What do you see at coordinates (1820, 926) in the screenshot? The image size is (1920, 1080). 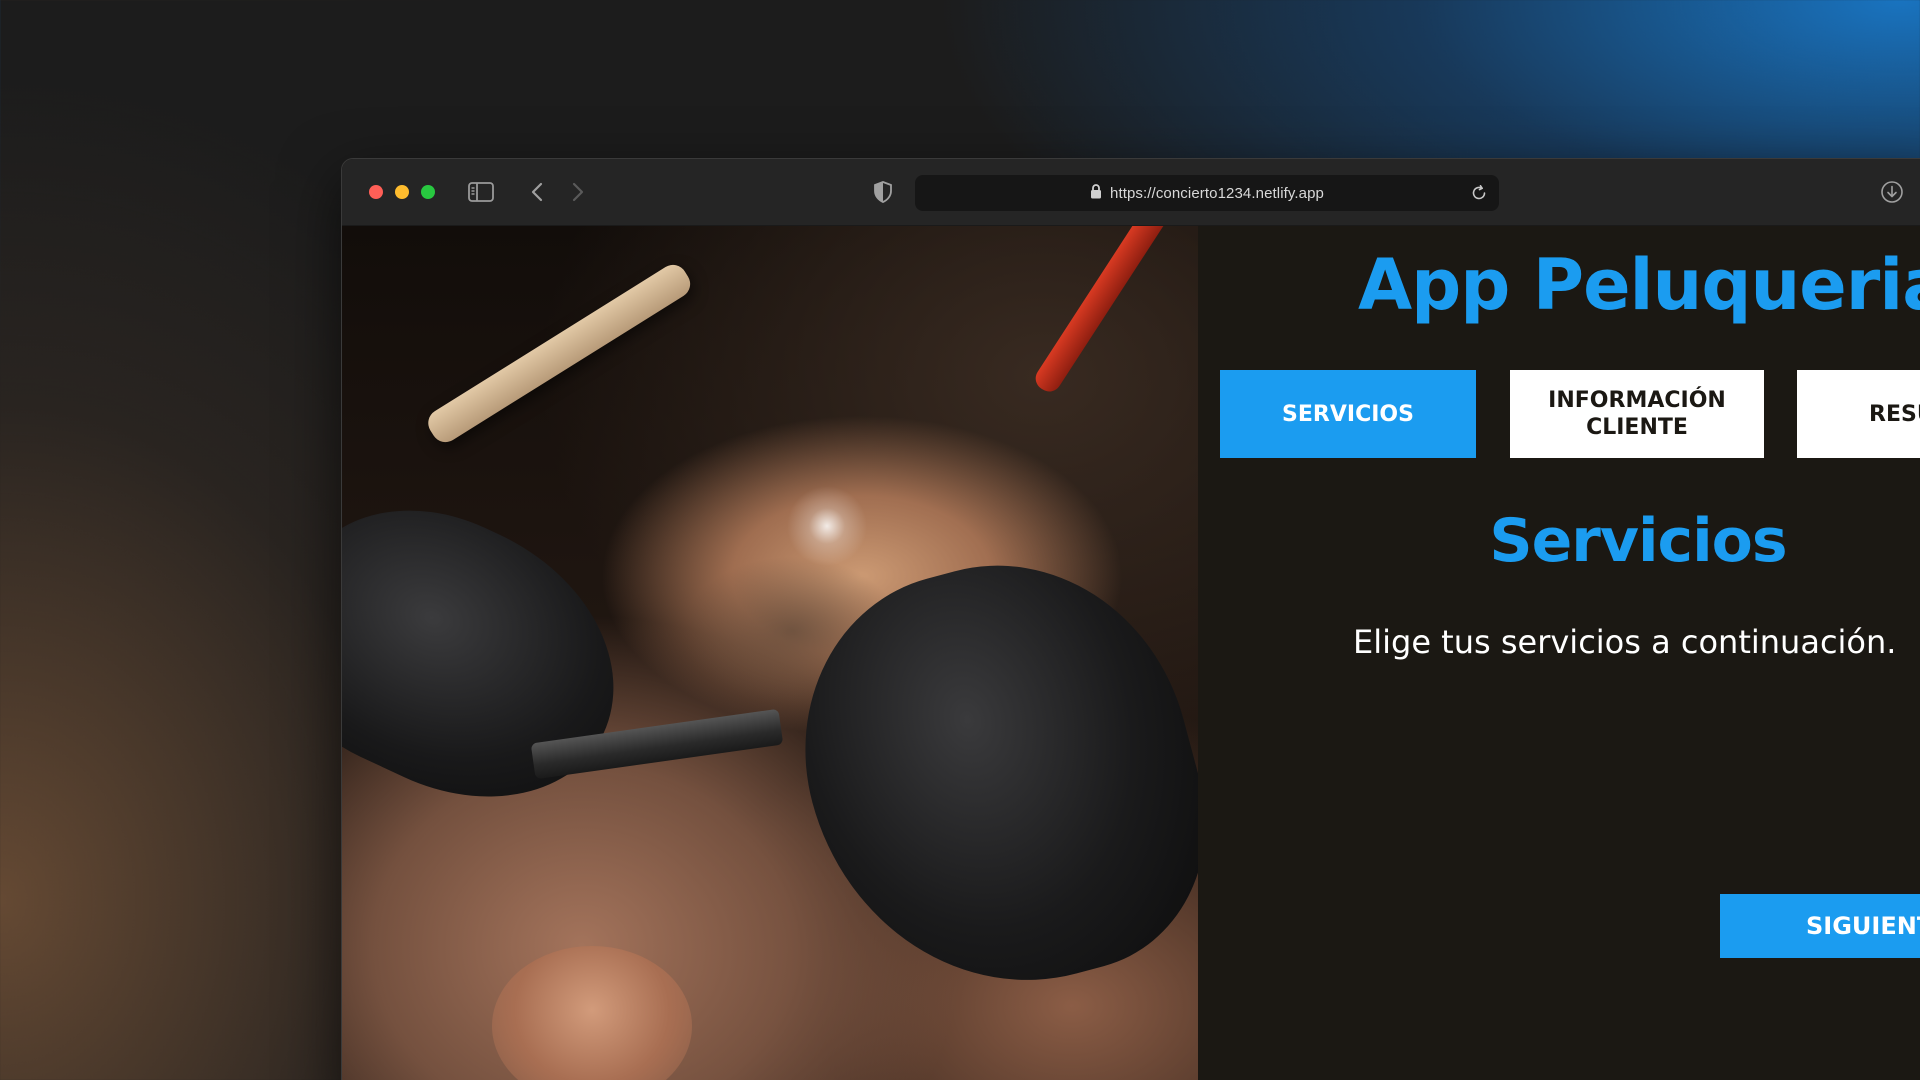 I see `next-button: SIGUIENT` at bounding box center [1820, 926].